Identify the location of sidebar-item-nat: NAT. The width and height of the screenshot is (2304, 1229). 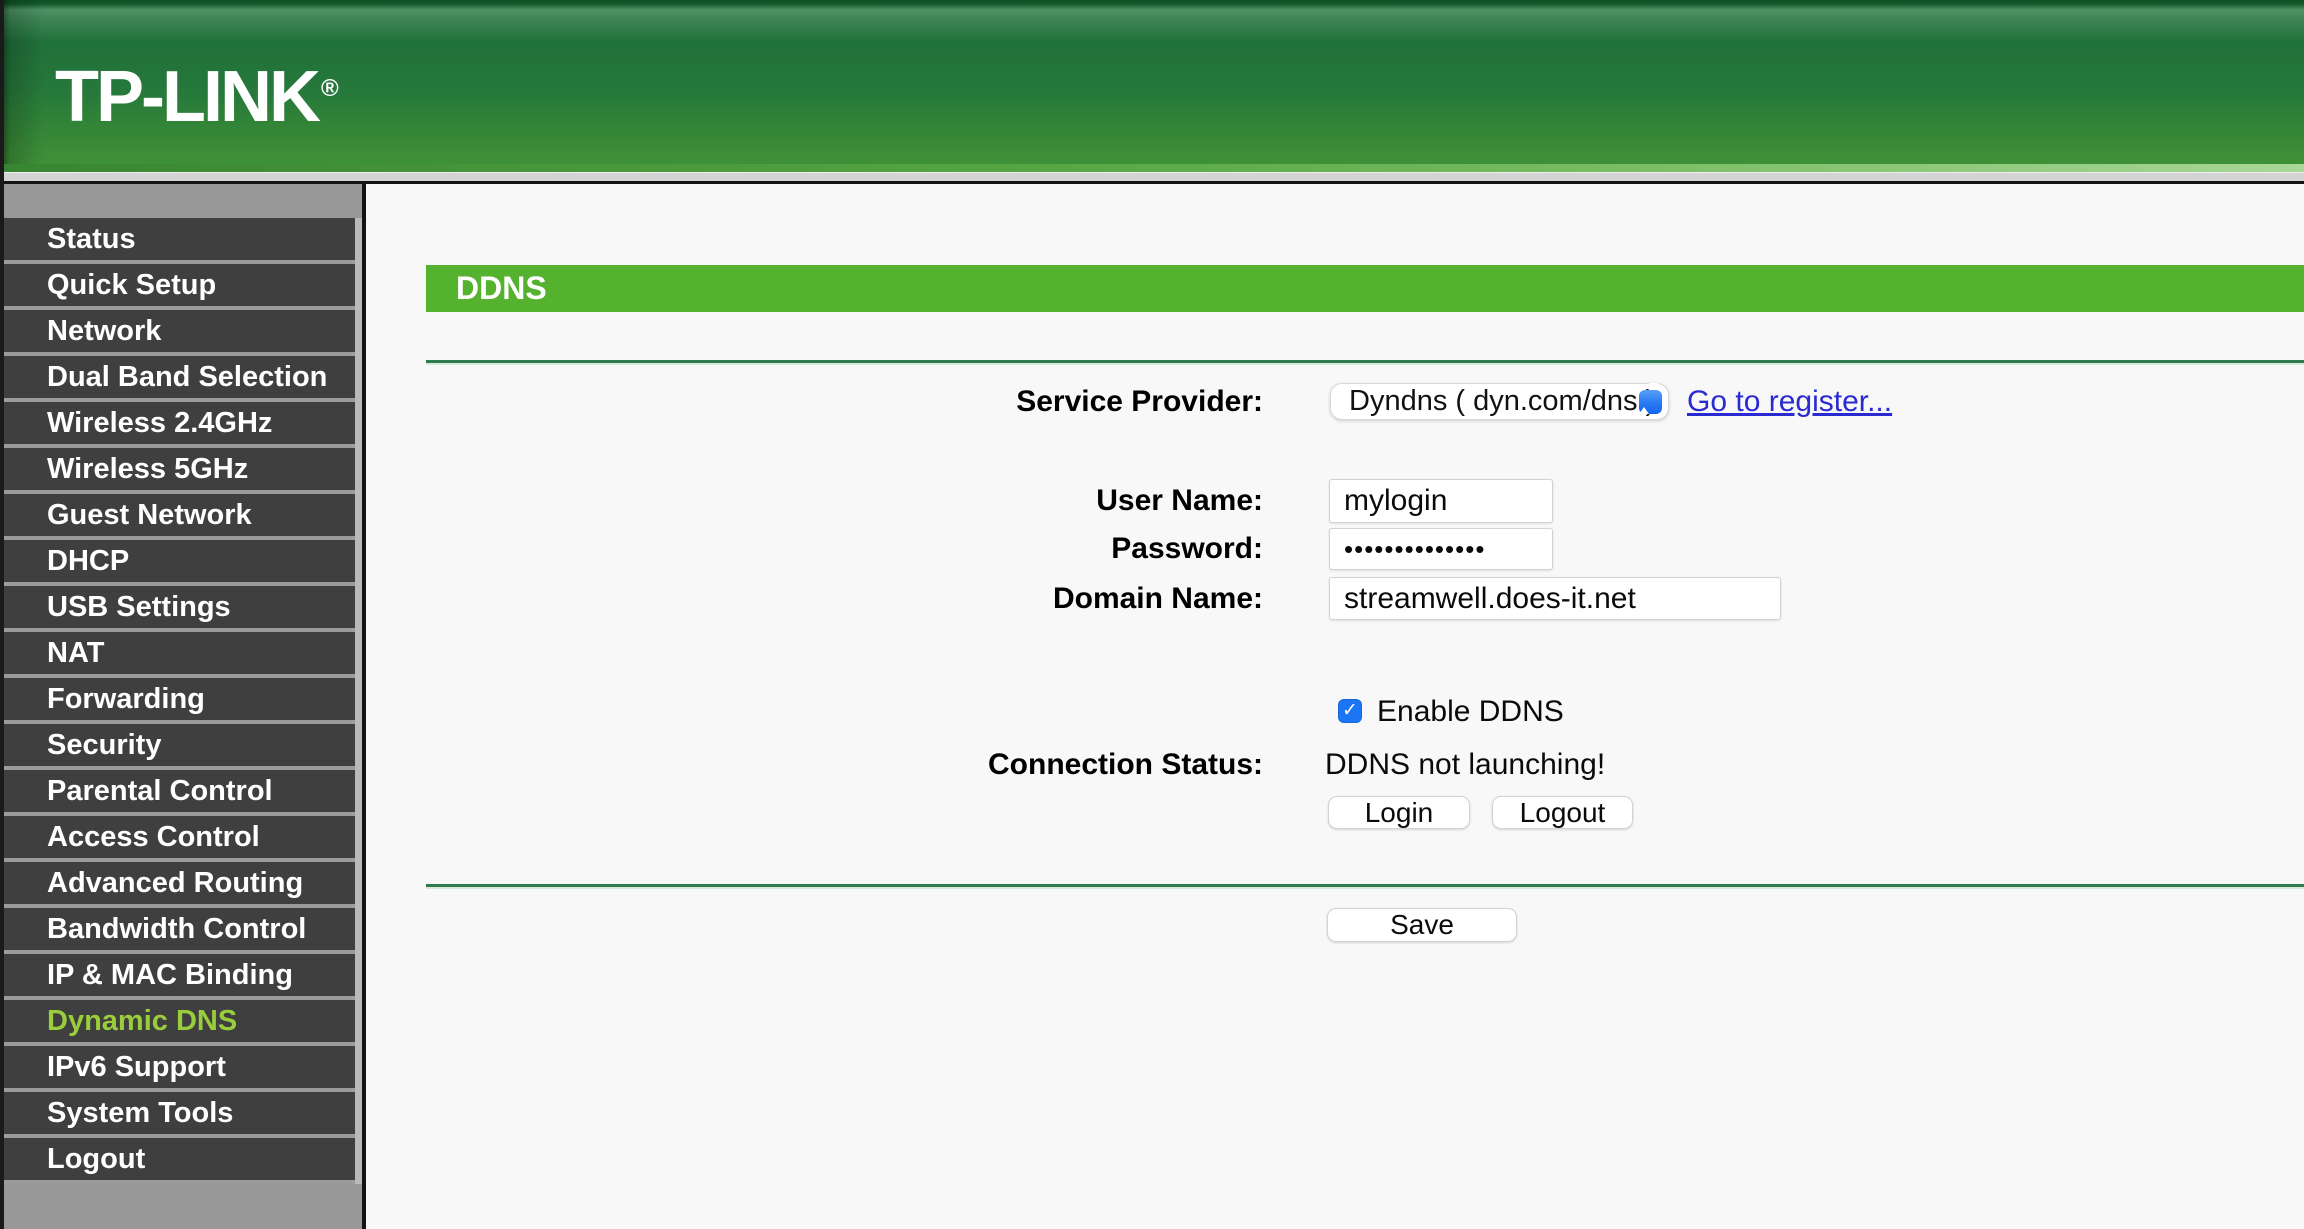
(177, 655).